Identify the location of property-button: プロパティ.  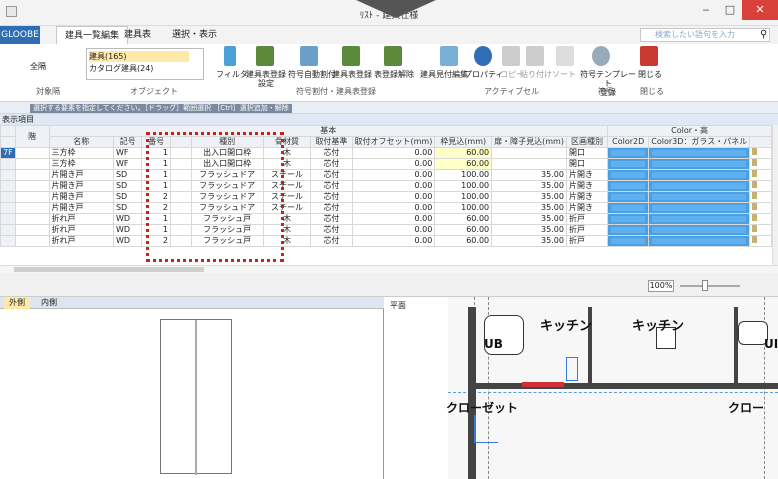
(484, 74).